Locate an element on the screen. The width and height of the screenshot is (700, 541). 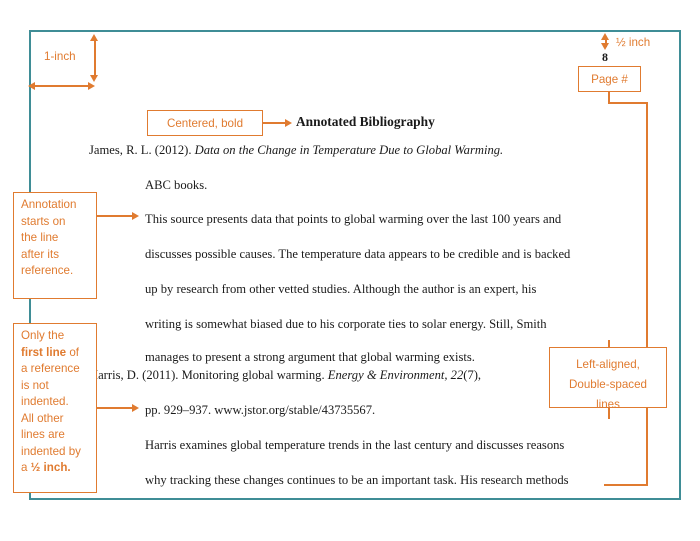
page-number-connector-horizontal is located at coordinates (628, 103).